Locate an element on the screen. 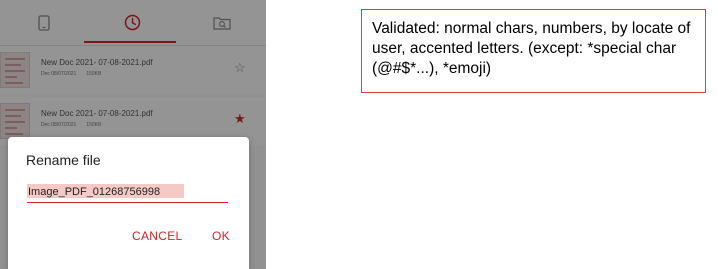 The image size is (718, 269). rename-input is located at coordinates (127, 194).